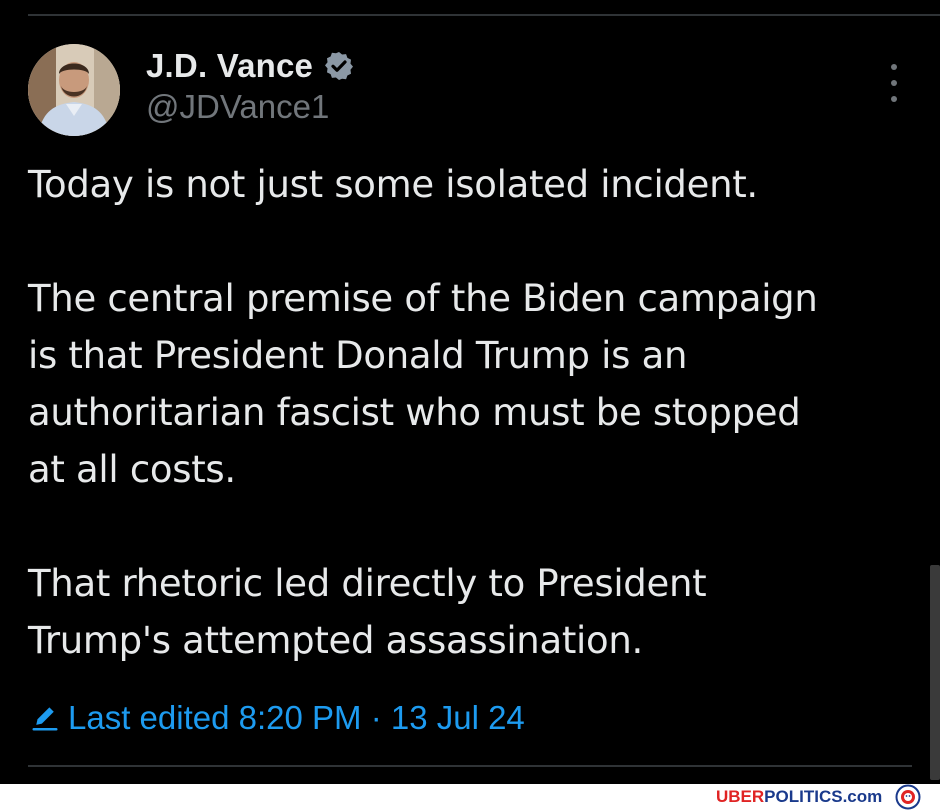 The width and height of the screenshot is (940, 810). Describe the element at coordinates (229, 66) in the screenshot. I see `display-name: J.D. Vance` at that location.